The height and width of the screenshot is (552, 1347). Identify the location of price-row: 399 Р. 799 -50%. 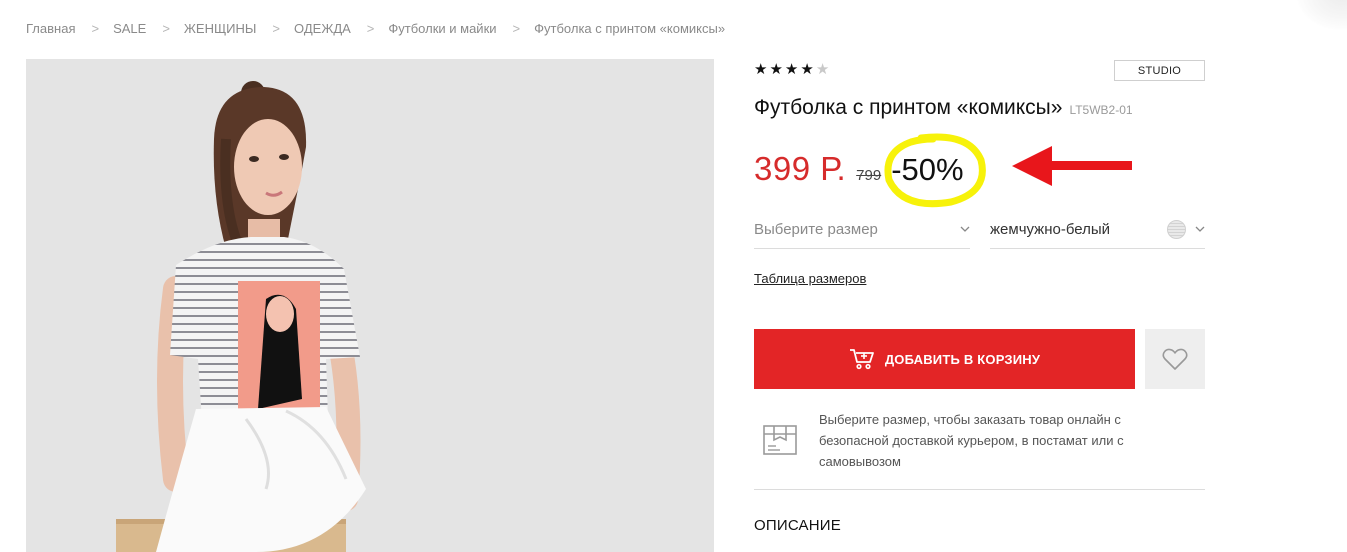
(859, 169).